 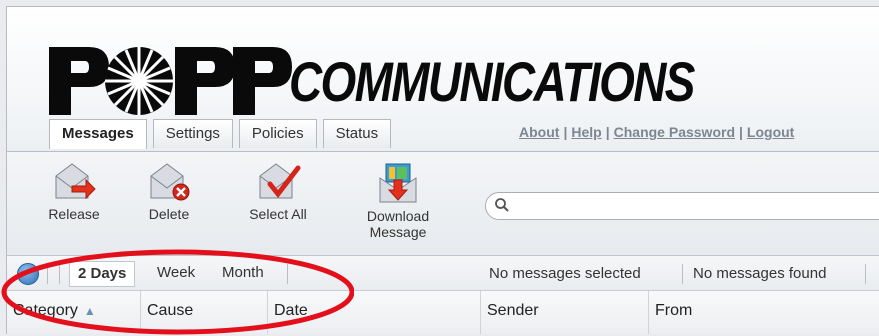 What do you see at coordinates (98, 134) in the screenshot?
I see `tab-messages: Messages` at bounding box center [98, 134].